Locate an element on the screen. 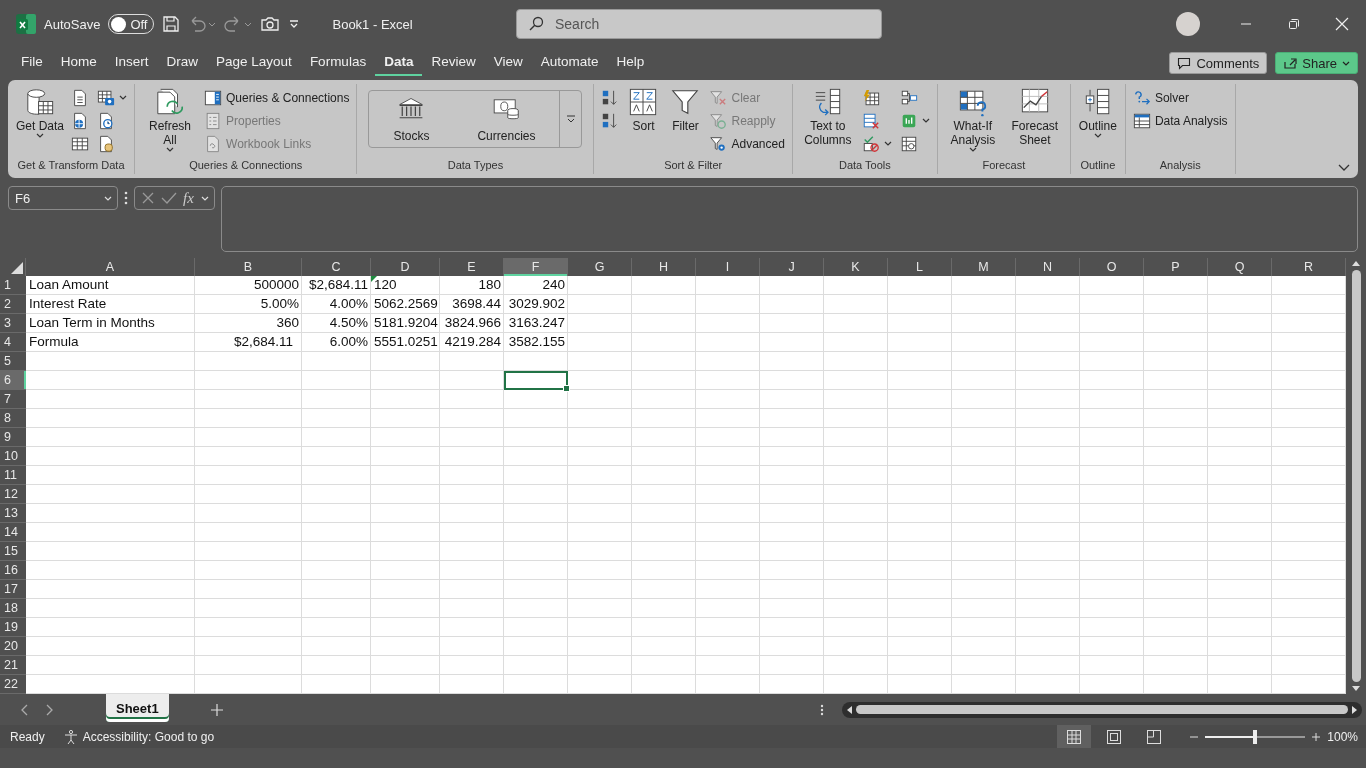 The width and height of the screenshot is (1366, 768). row-header: 14 is located at coordinates (13, 532).